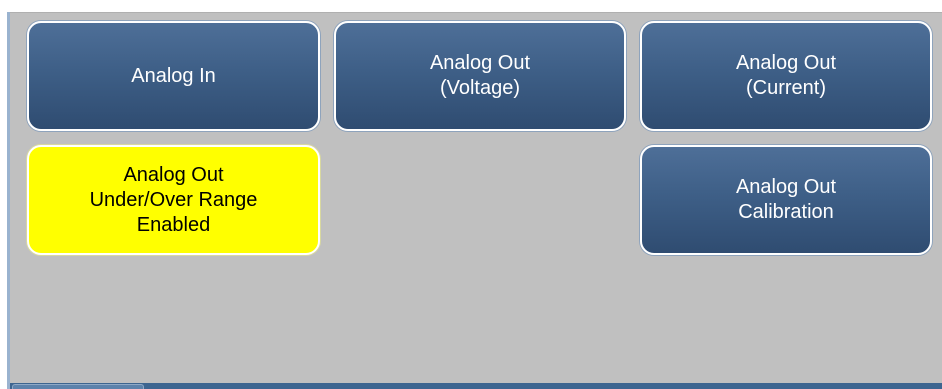 The height and width of the screenshot is (389, 942). Describe the element at coordinates (476, 386) in the screenshot. I see `bottom-status-bar` at that location.